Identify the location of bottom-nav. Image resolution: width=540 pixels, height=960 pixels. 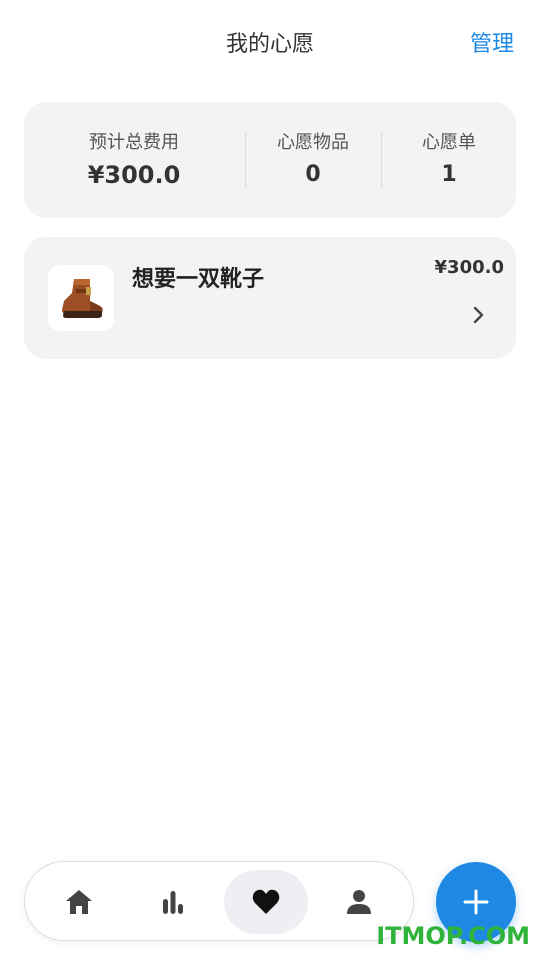
(219, 901).